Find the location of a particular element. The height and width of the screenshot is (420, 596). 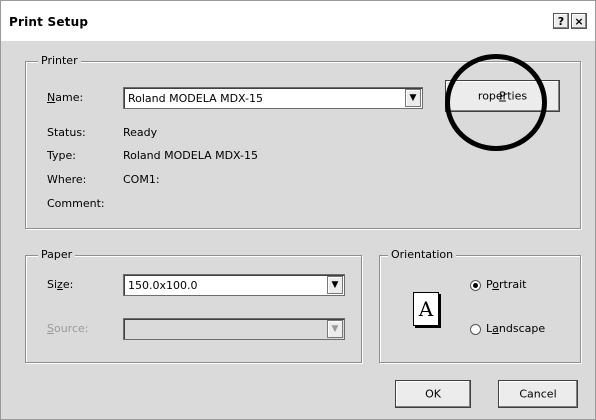

printer-legend: Printer is located at coordinates (59, 60).